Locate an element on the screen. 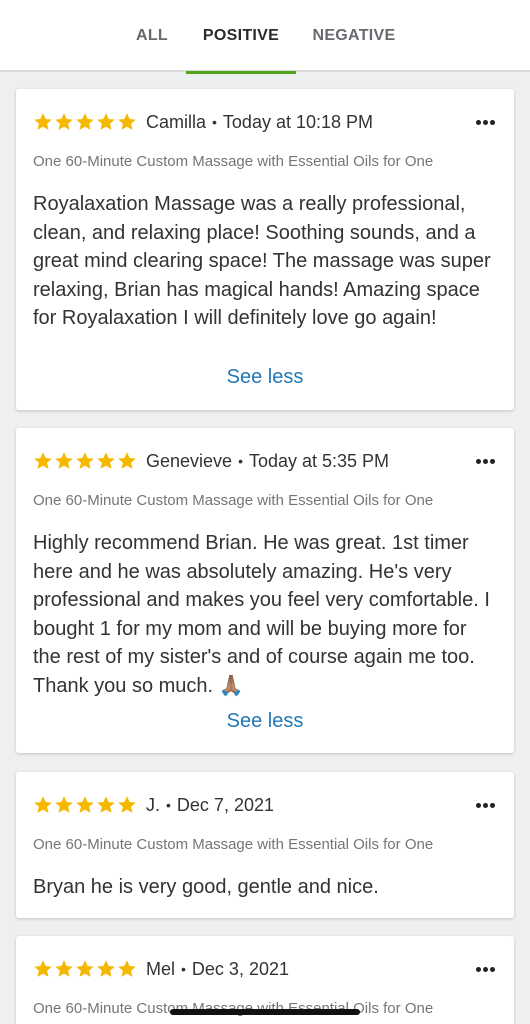 Image resolution: width=530 pixels, height=1024 pixels. tab-all: ALL is located at coordinates (152, 36).